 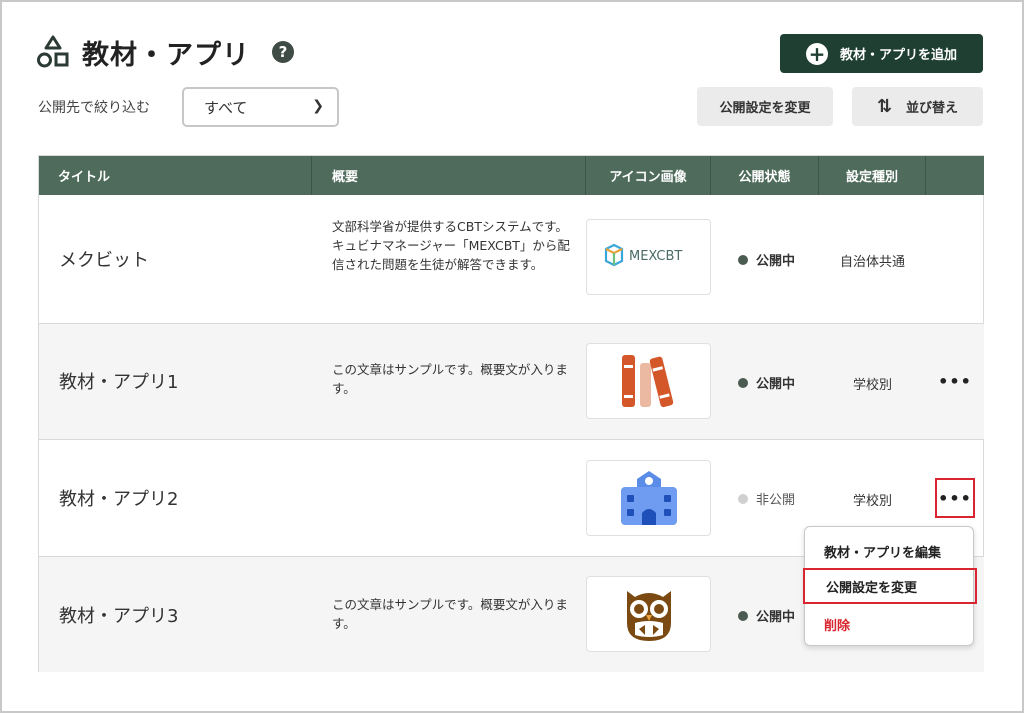 I want to click on mexcbt-logo-text: MEXCBT, so click(x=655, y=256).